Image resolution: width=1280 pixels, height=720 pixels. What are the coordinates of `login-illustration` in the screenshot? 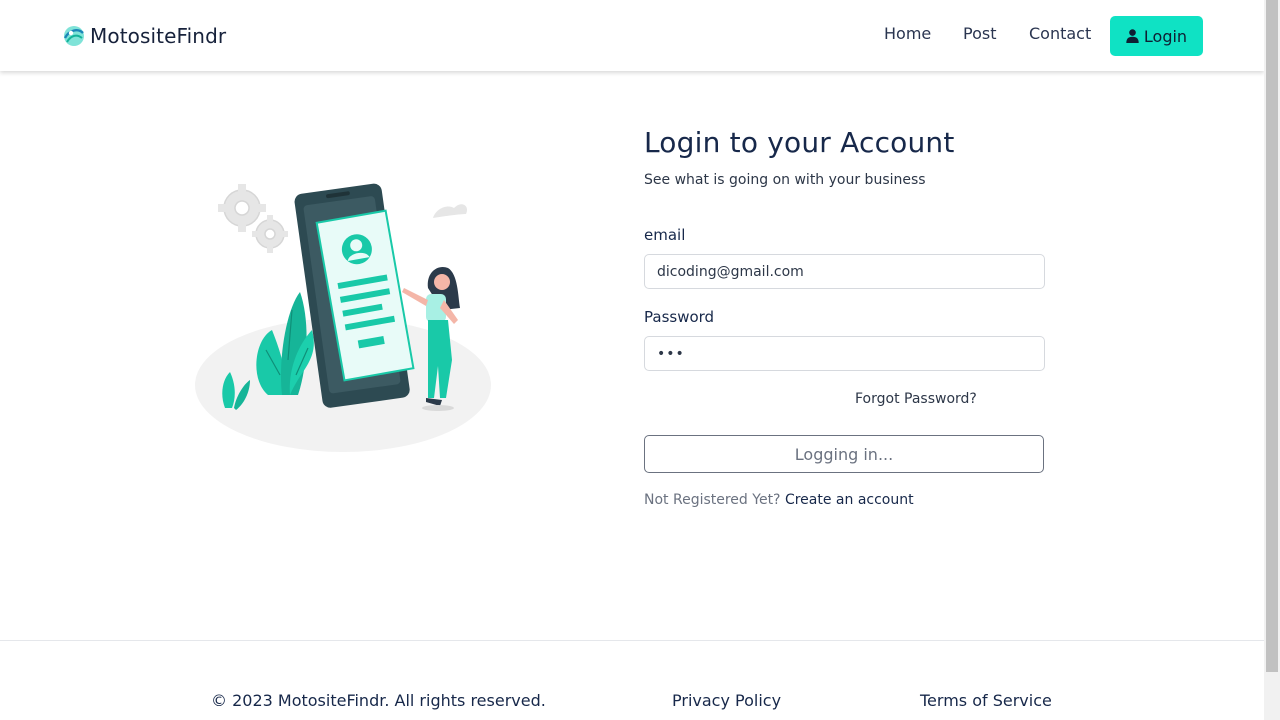 It's located at (343, 317).